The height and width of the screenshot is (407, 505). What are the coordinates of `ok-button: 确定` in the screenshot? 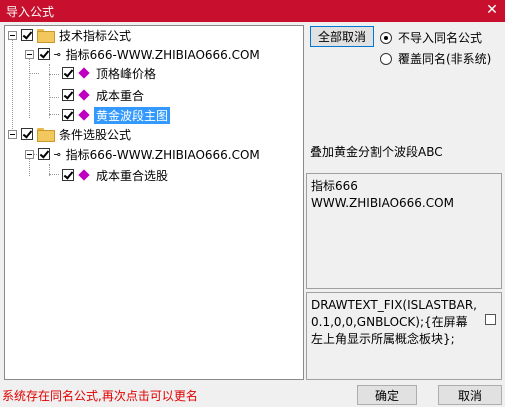 It's located at (387, 395).